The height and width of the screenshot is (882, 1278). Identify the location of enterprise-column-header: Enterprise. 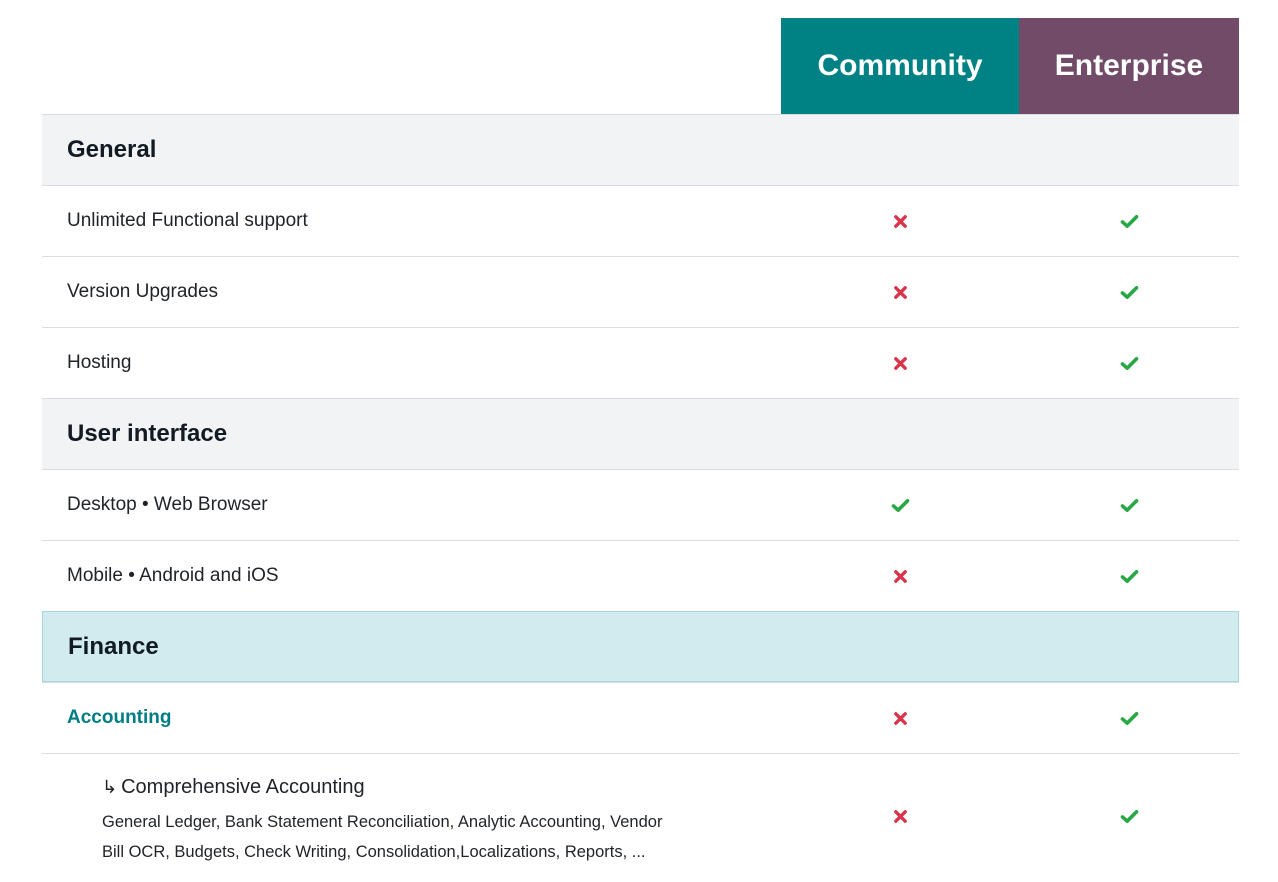
(1129, 66).